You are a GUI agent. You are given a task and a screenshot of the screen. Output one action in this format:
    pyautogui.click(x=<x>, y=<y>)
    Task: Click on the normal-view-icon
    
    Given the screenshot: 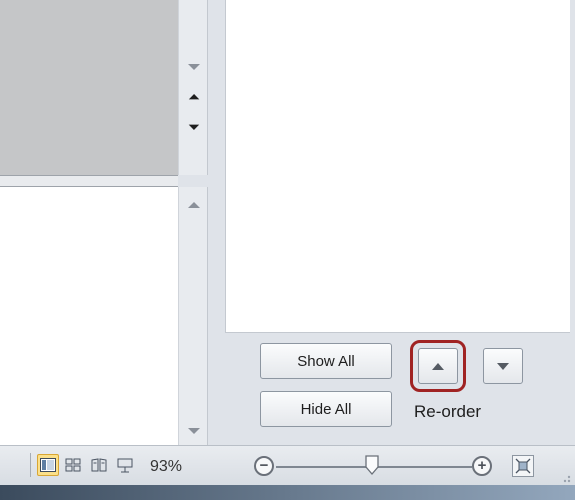 What is the action you would take?
    pyautogui.click(x=48, y=465)
    